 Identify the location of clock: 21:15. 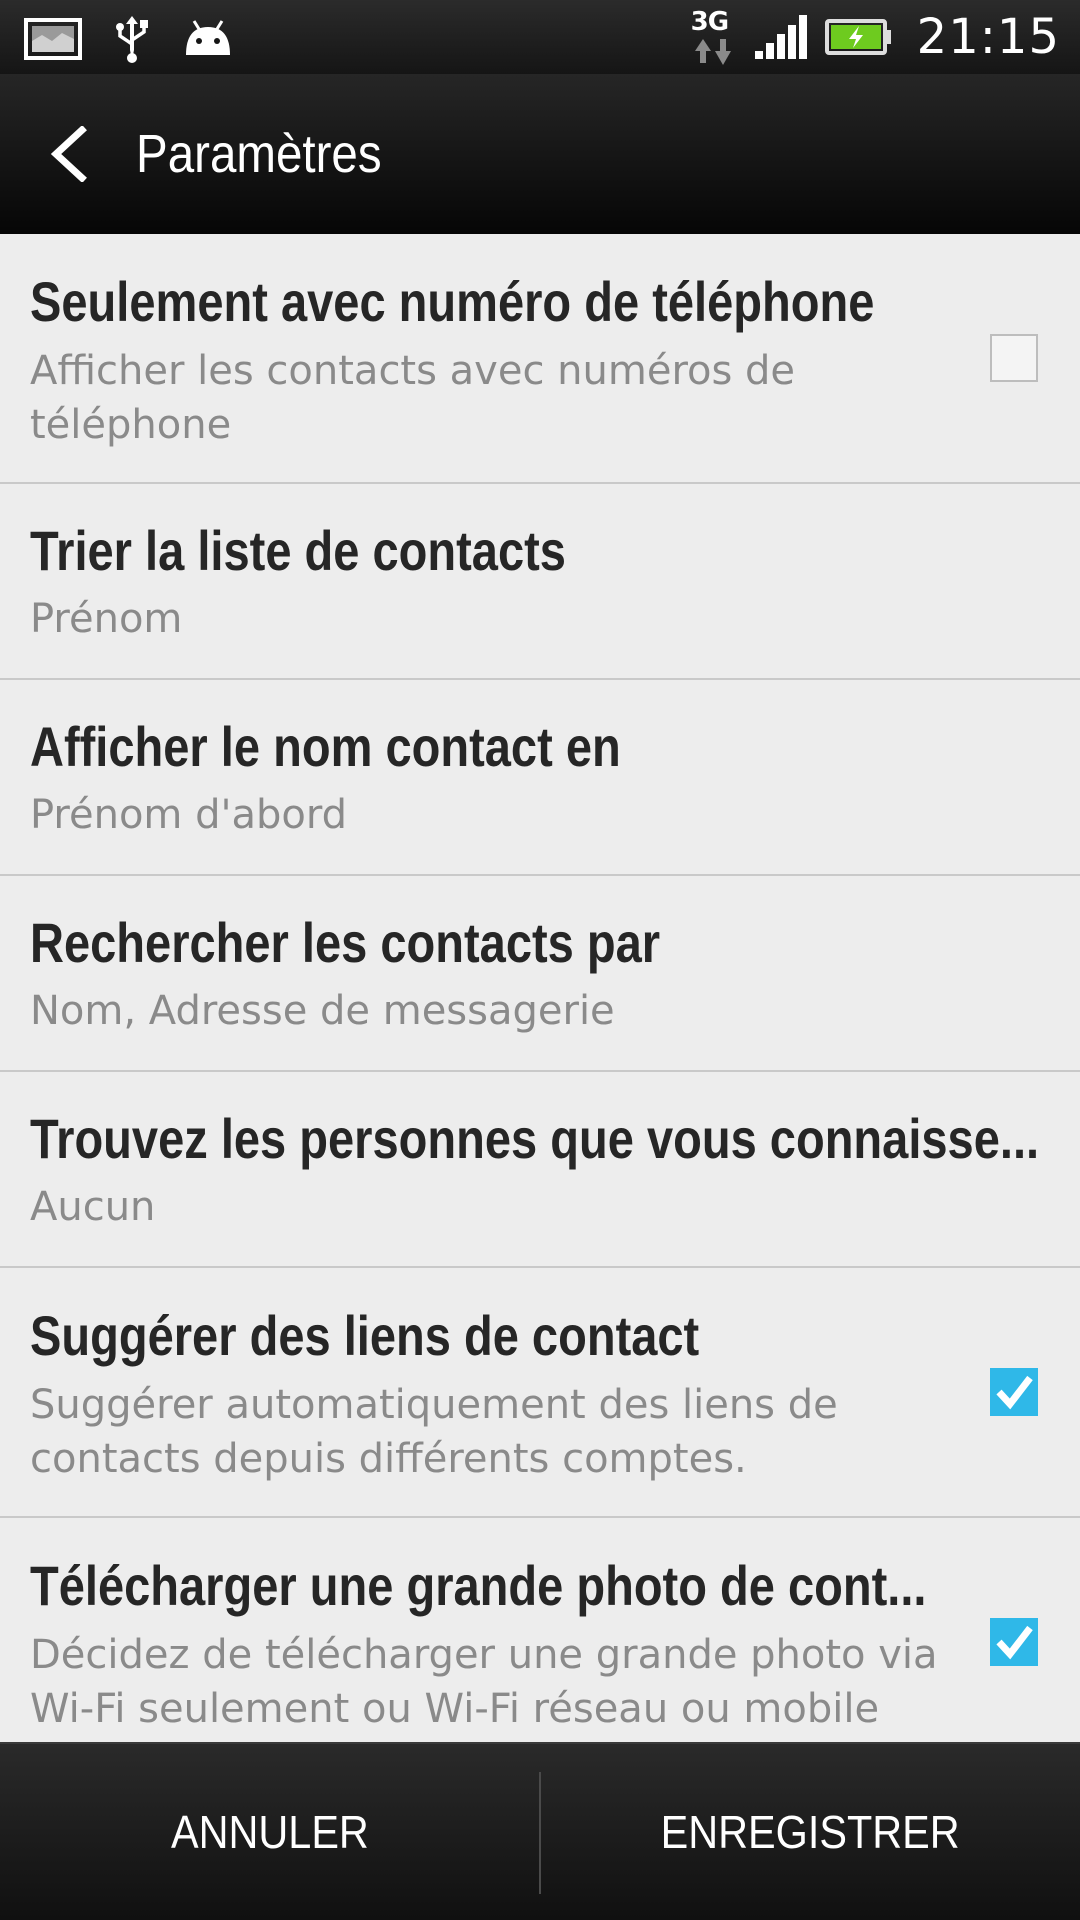
(988, 37).